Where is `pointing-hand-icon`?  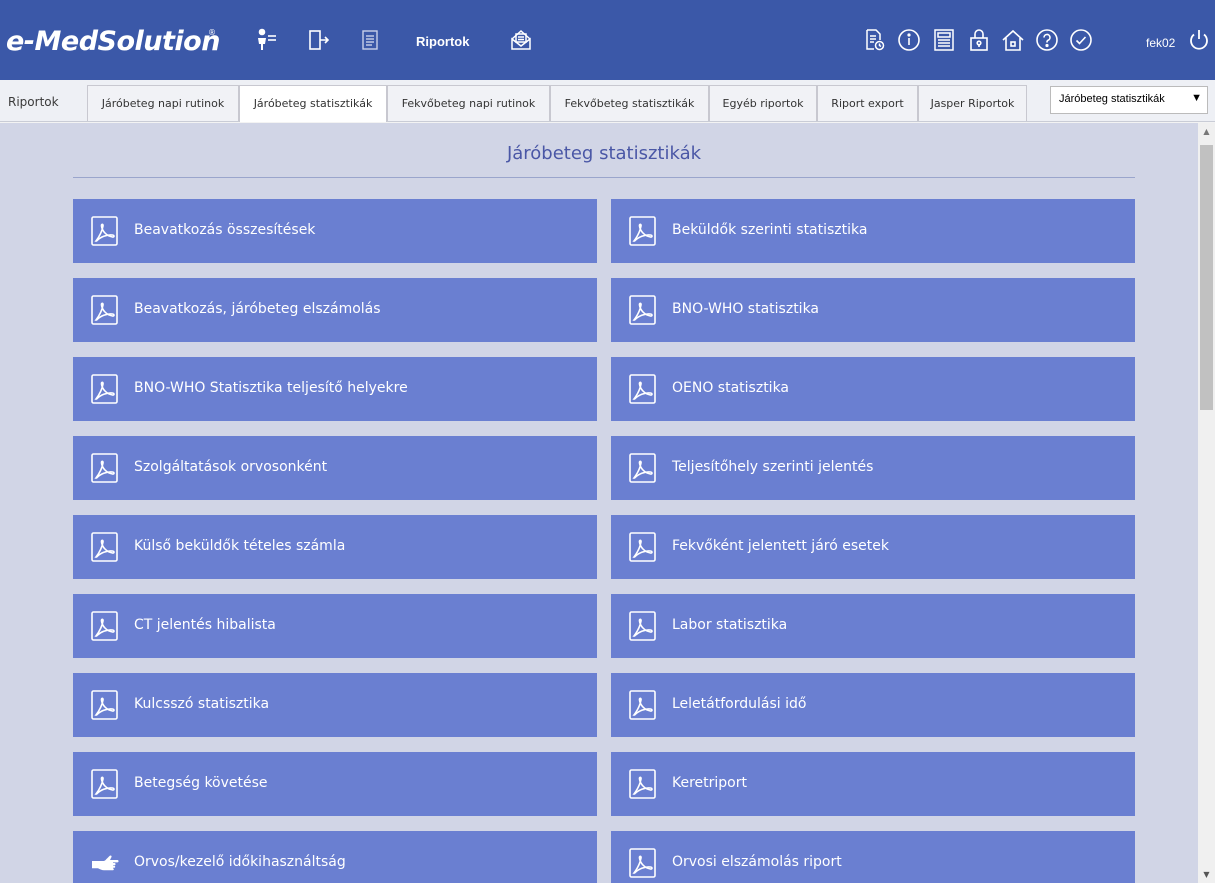 pointing-hand-icon is located at coordinates (104, 863).